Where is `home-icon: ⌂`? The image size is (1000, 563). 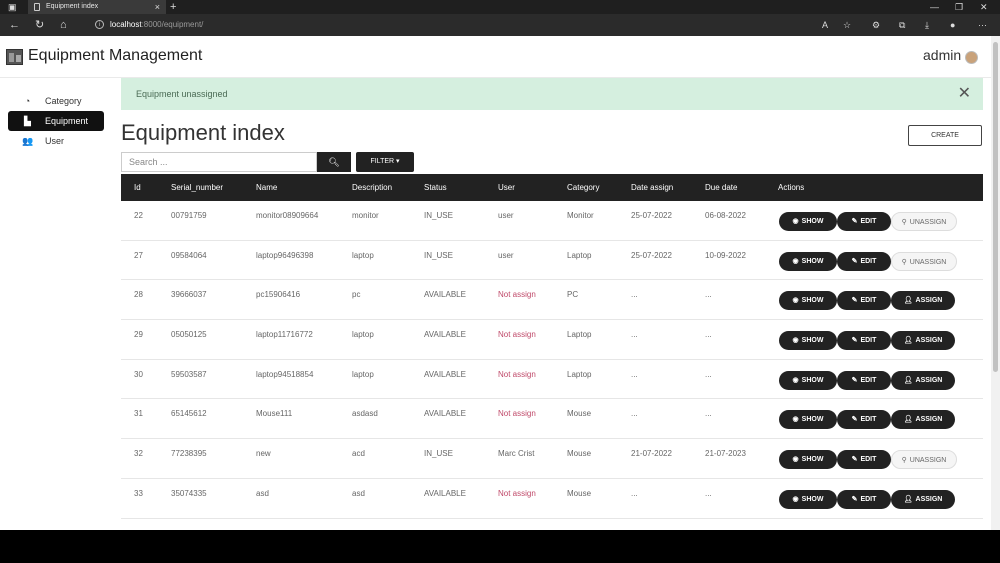
home-icon: ⌂ is located at coordinates (63, 25).